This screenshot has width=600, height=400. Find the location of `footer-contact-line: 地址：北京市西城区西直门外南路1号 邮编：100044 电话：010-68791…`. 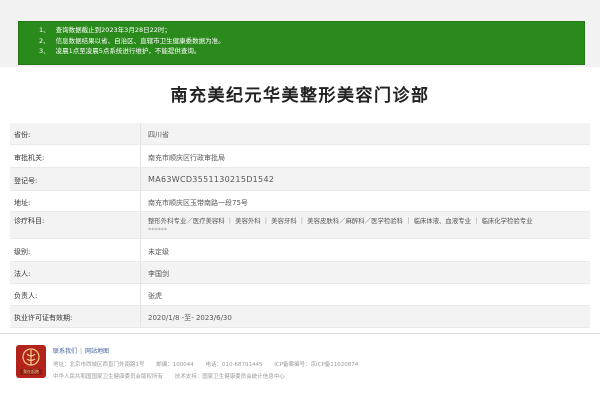

footer-contact-line: 地址：北京市西城区西直门外南路1号 邮编：100044 电话：010-68791… is located at coordinates (210, 364).